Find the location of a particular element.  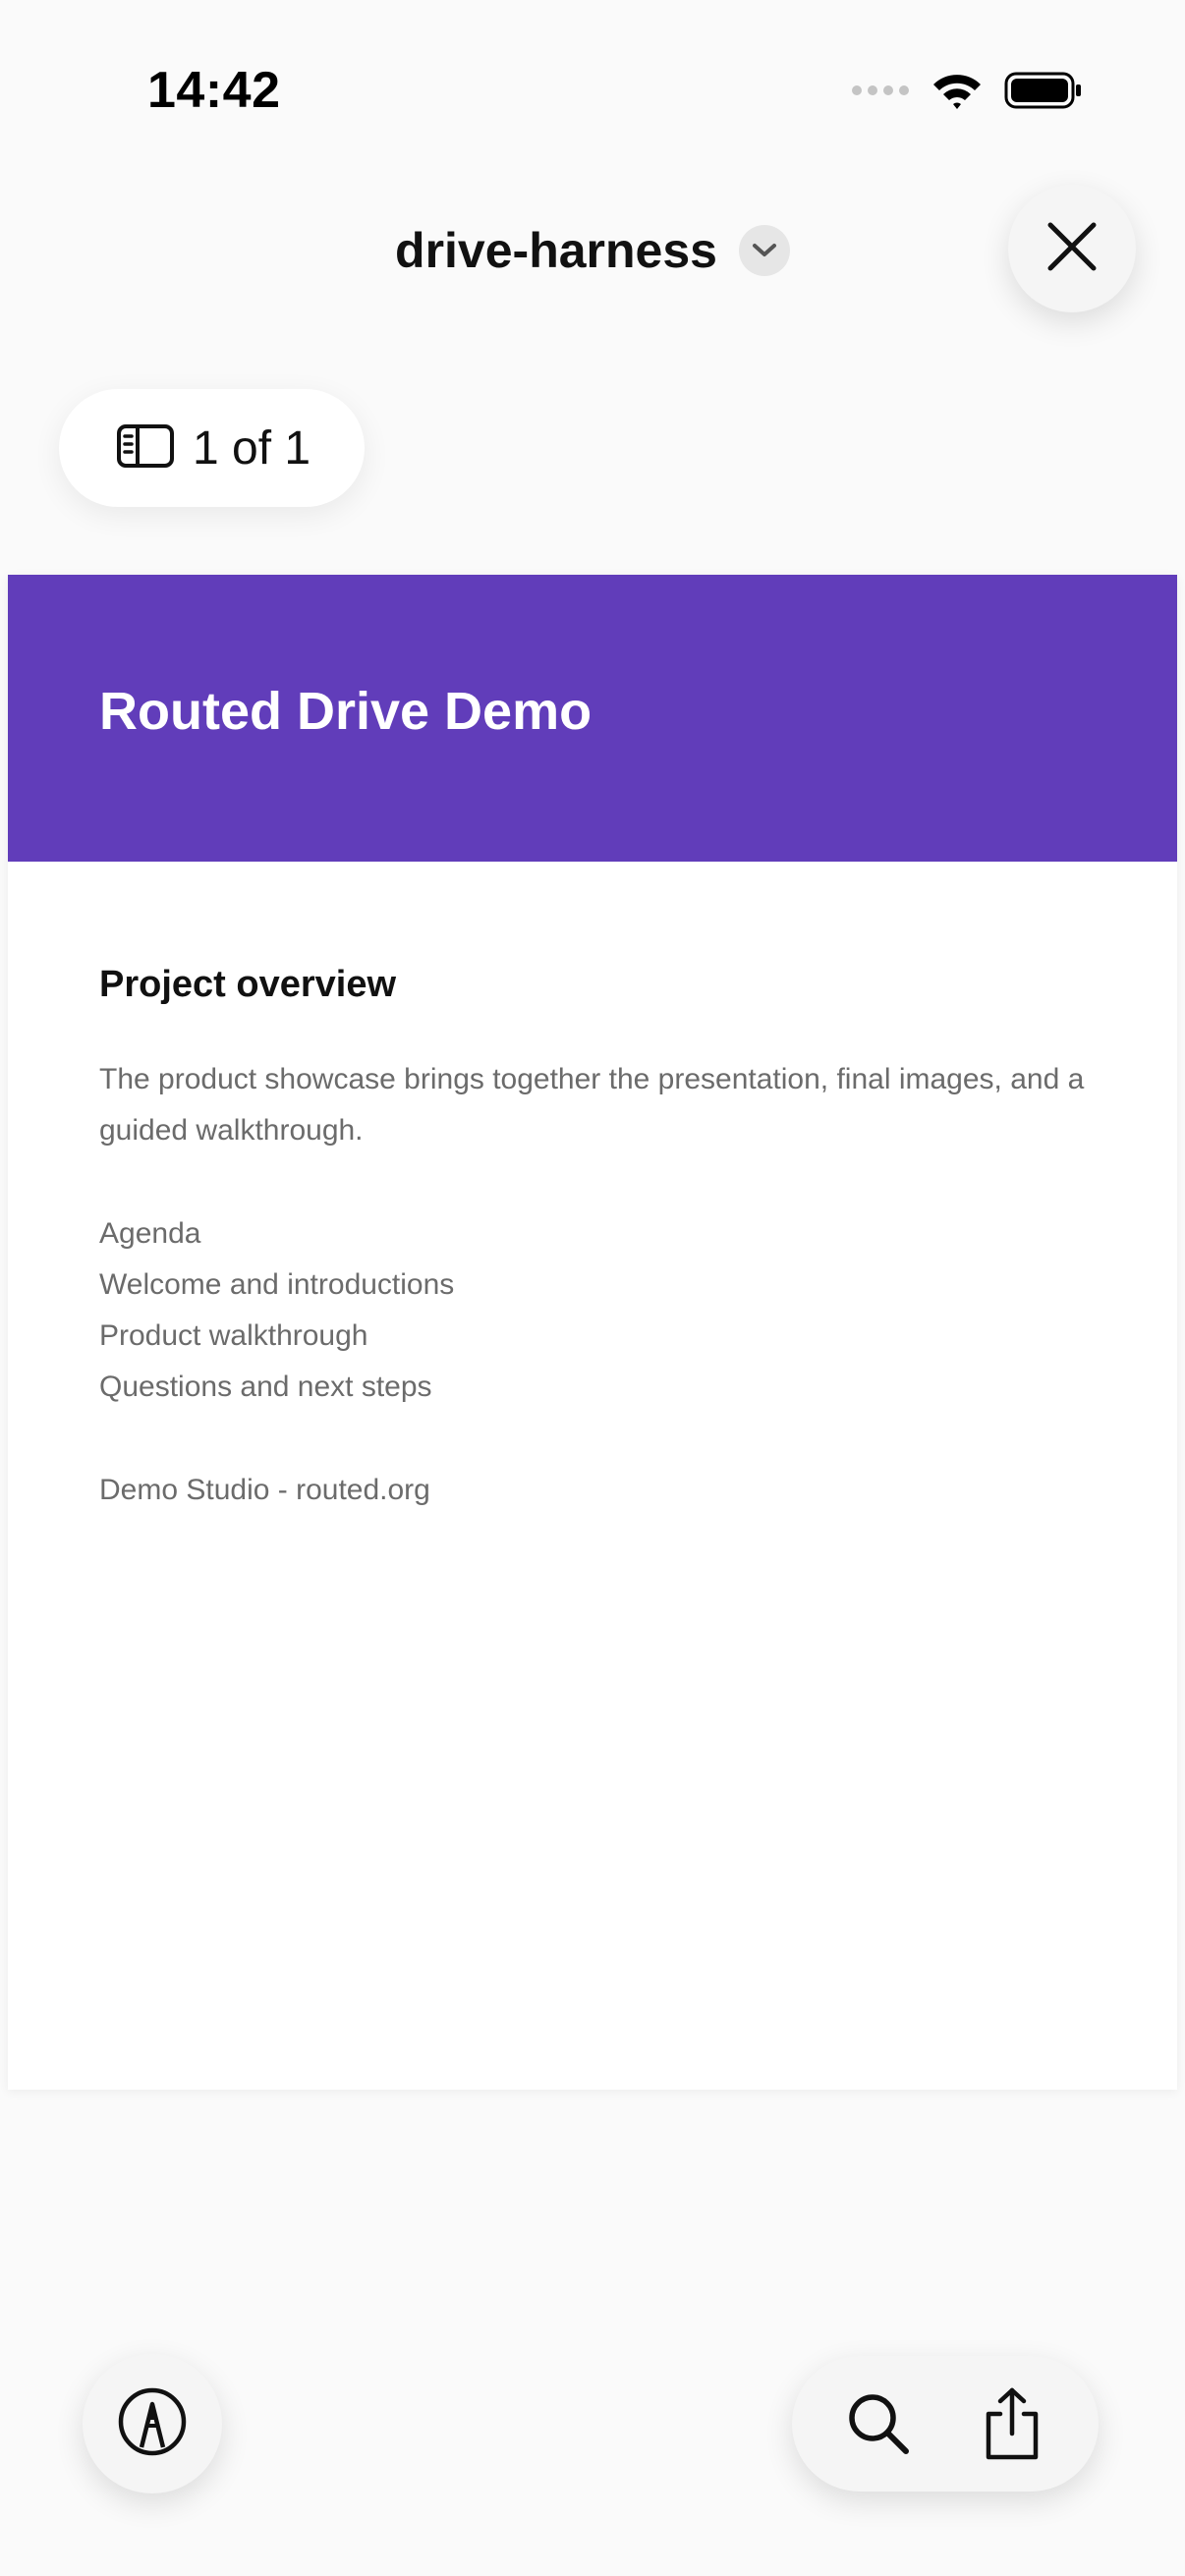

markup-button is located at coordinates (152, 2423).